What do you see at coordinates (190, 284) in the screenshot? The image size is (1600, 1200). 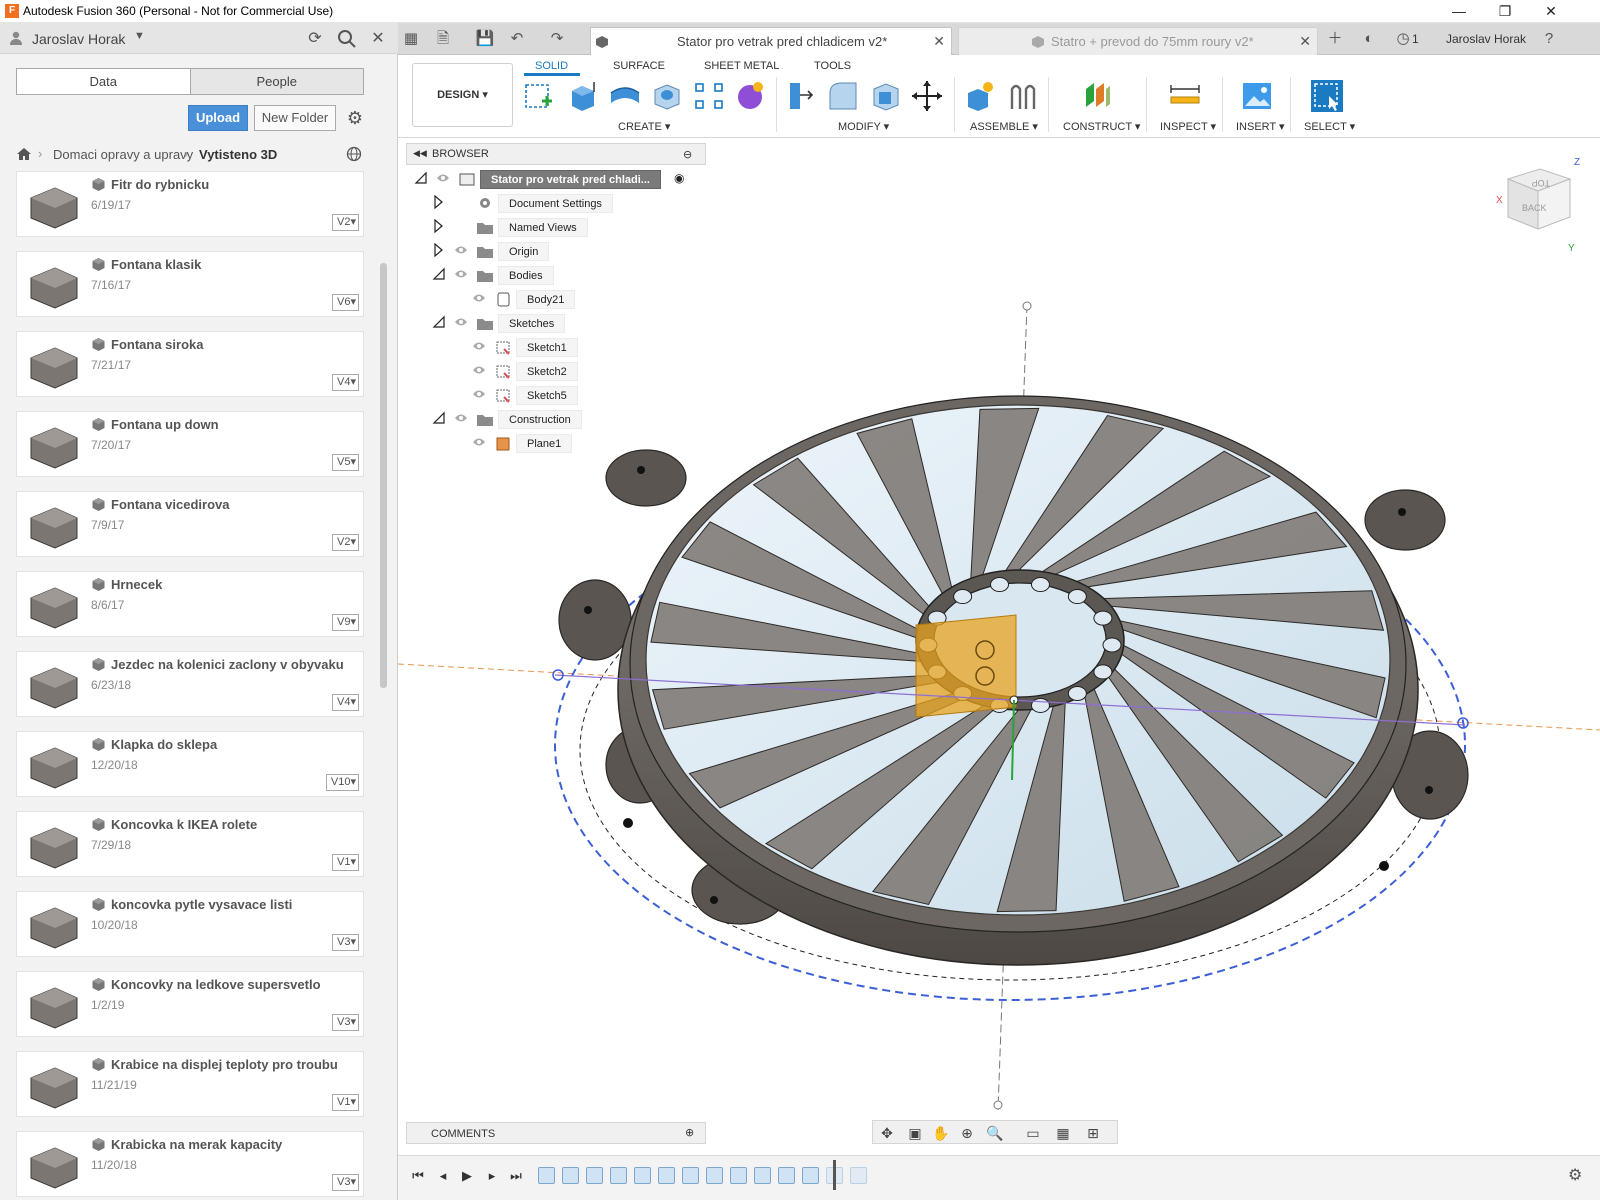 I see `file-list-item: Fontana klasik 7/16/17 V6▾` at bounding box center [190, 284].